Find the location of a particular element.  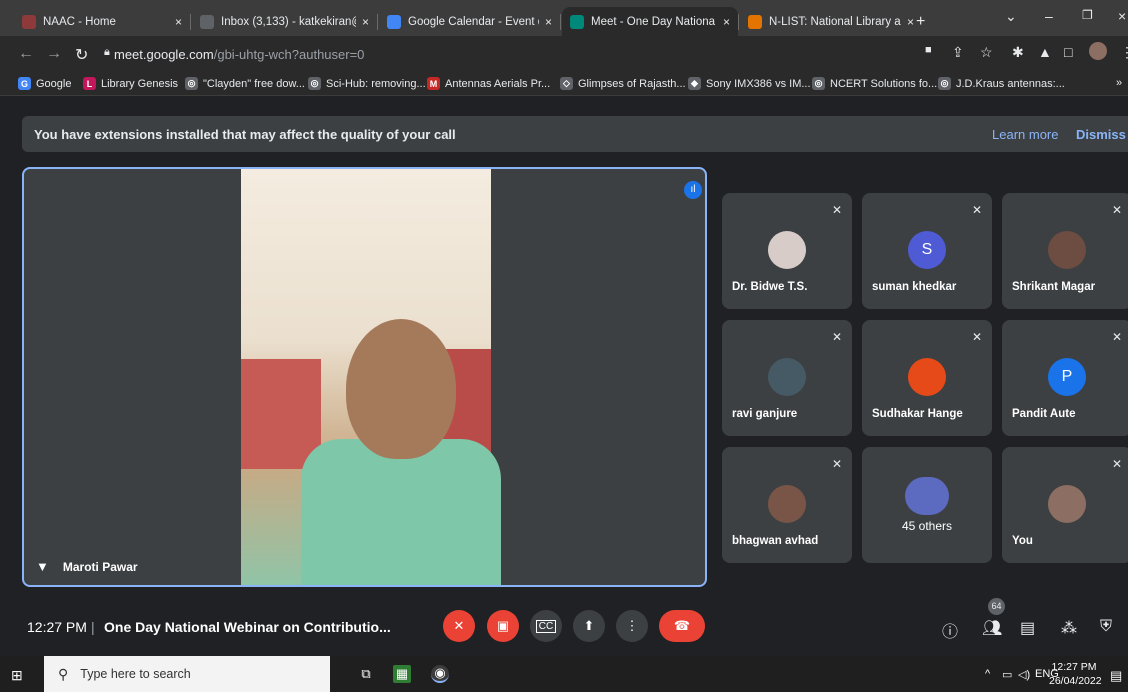

host-controls-icon: ⛨ is located at coordinates (1106, 627).